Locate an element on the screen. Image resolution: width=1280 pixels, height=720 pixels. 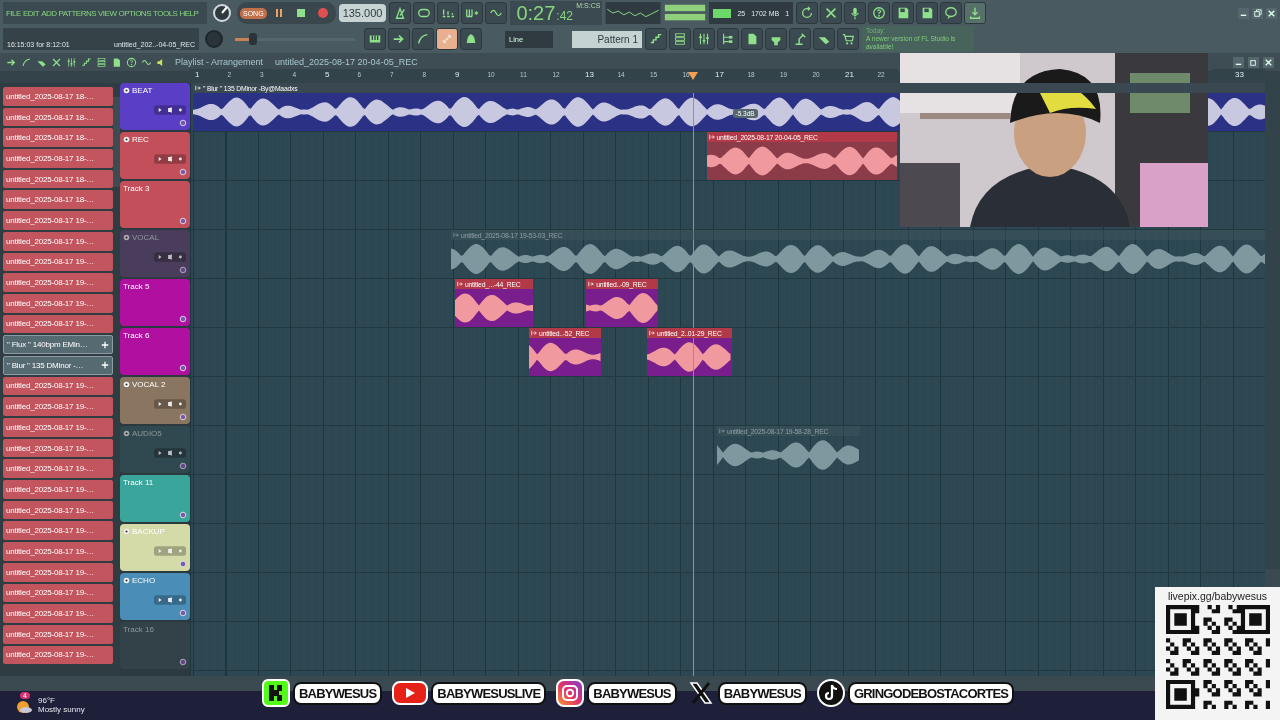
restore-icon is located at coordinates (1257, 13).